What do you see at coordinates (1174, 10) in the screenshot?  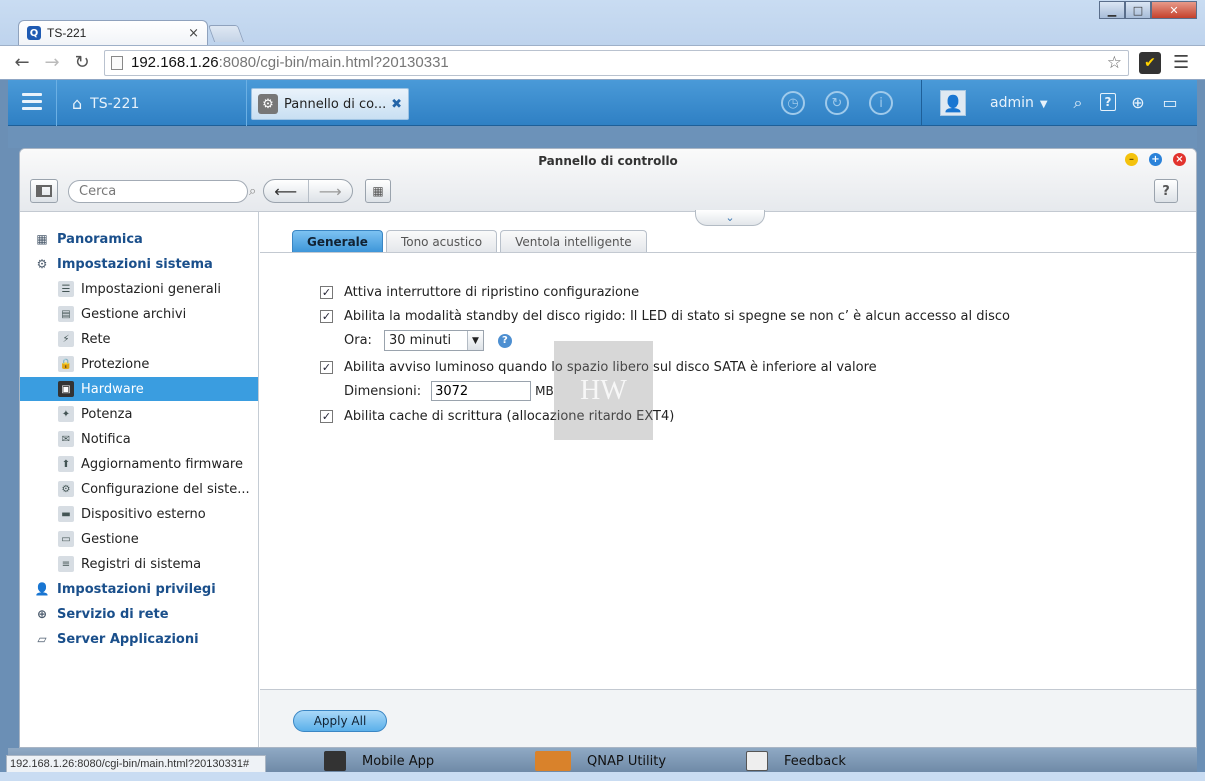 I see `close-window-button: ✕` at bounding box center [1174, 10].